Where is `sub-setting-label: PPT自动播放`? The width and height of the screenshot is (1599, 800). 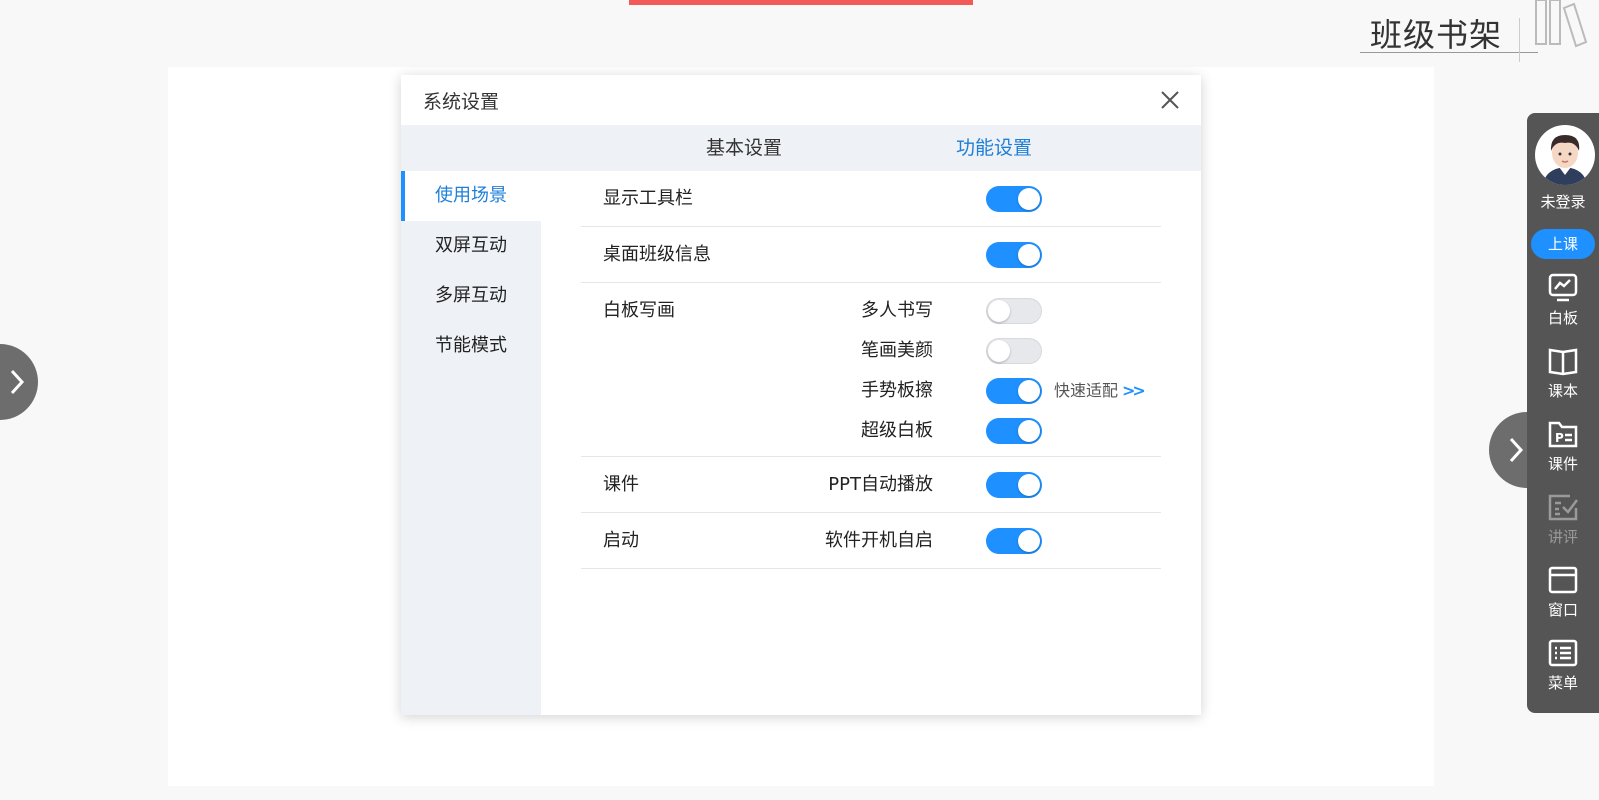
sub-setting-label: PPT自动播放 is located at coordinates (880, 484).